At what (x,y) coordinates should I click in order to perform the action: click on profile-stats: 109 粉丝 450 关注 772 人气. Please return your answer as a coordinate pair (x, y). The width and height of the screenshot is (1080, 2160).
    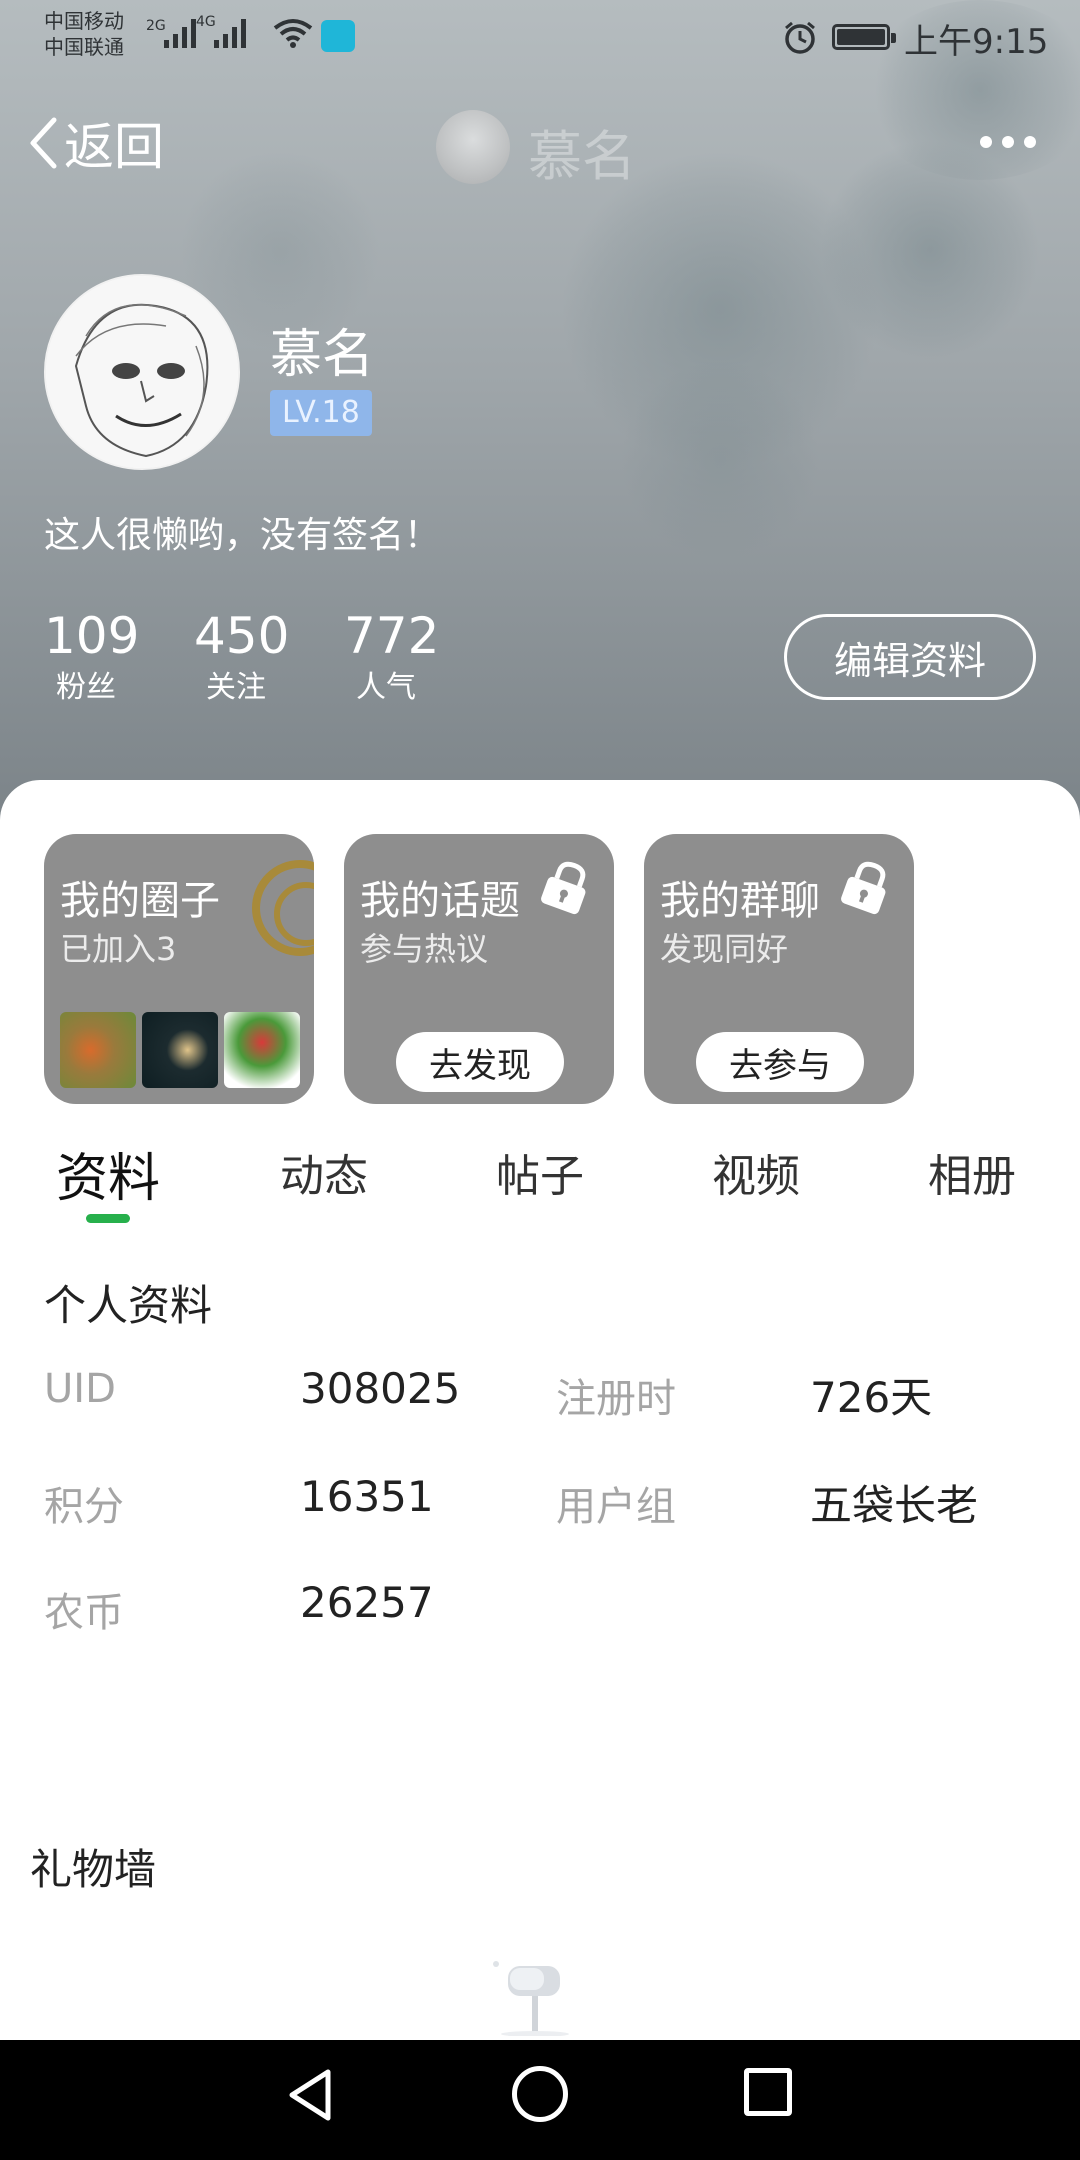
    Looking at the image, I should click on (269, 658).